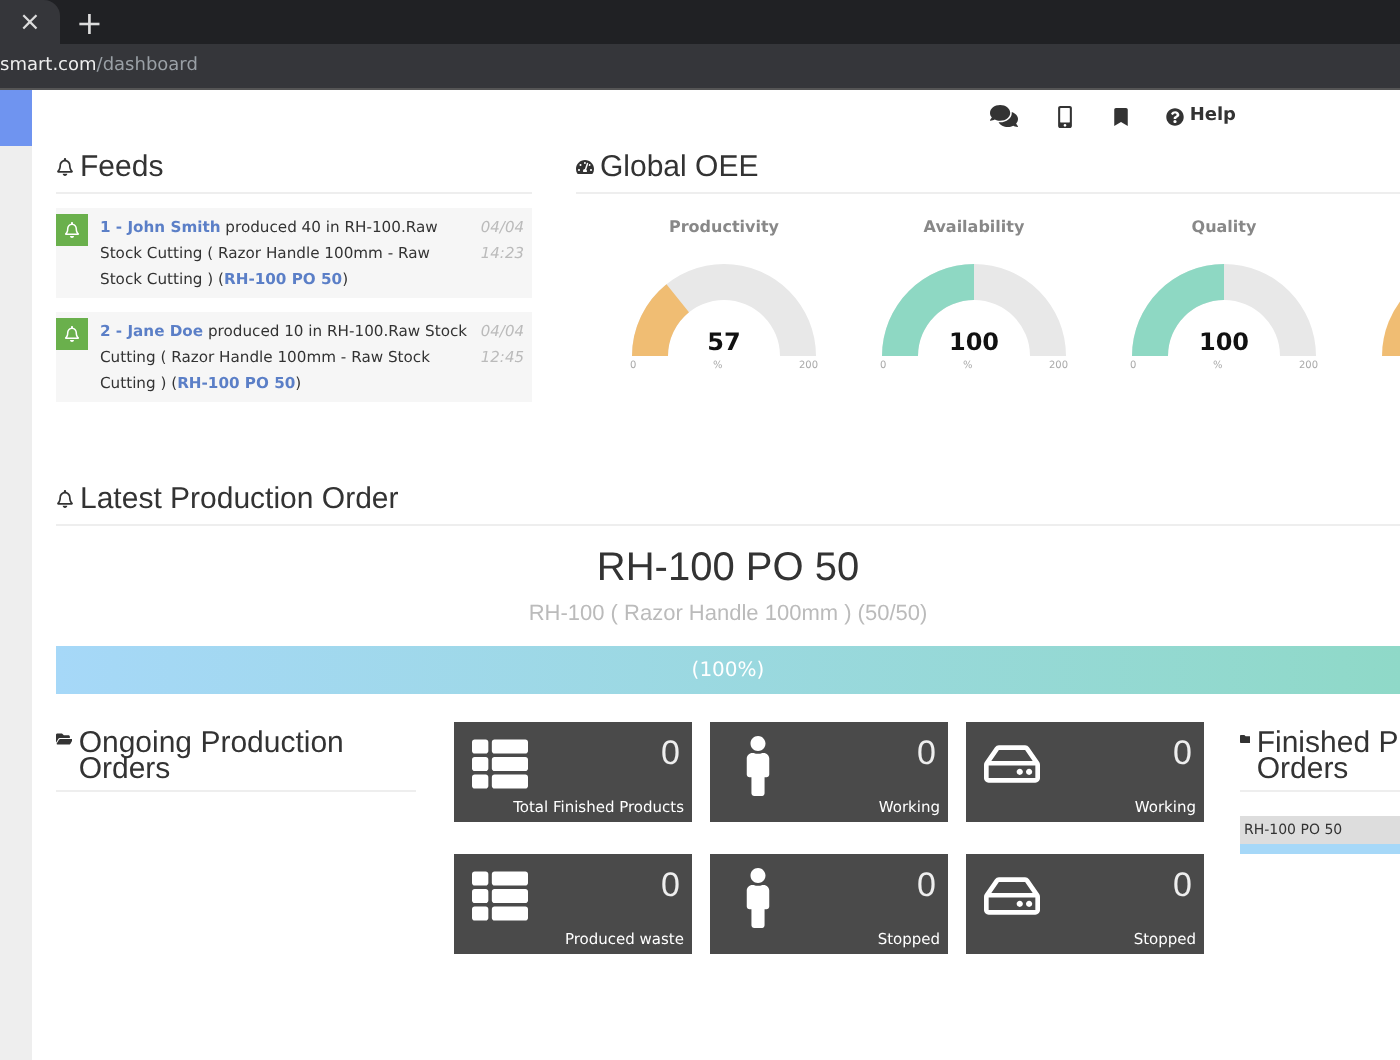 The height and width of the screenshot is (1060, 1400). Describe the element at coordinates (122, 167) in the screenshot. I see `section-title: Feeds` at that location.